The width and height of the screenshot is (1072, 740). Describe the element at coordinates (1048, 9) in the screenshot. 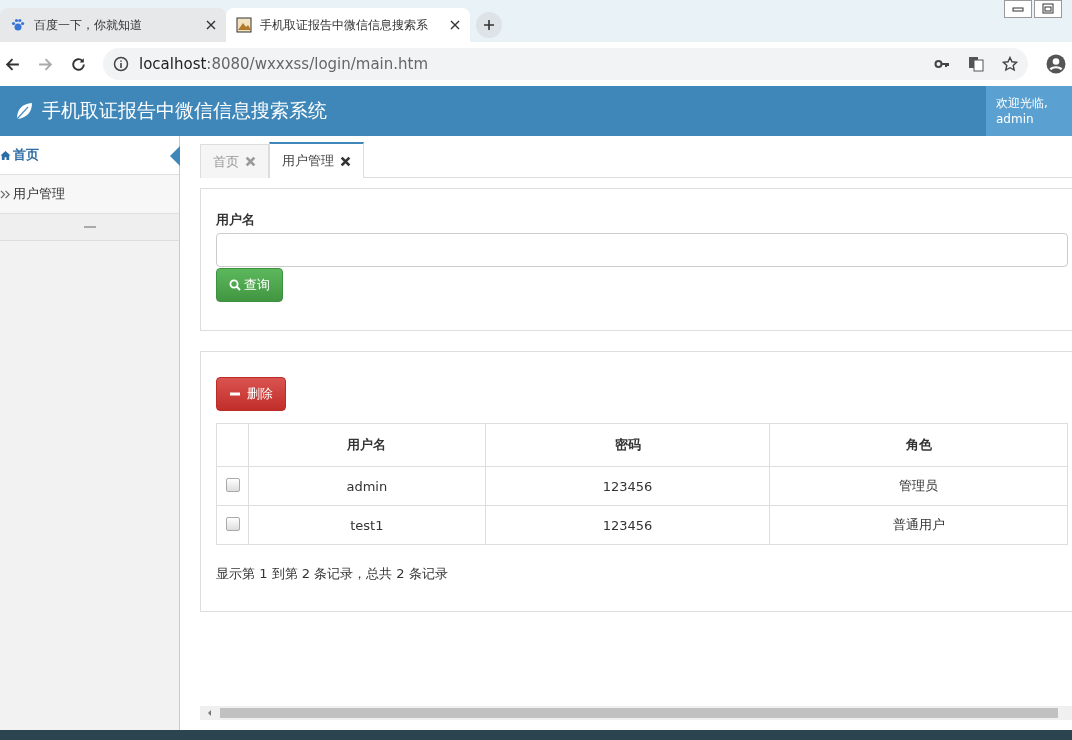

I see `restore-icon` at that location.